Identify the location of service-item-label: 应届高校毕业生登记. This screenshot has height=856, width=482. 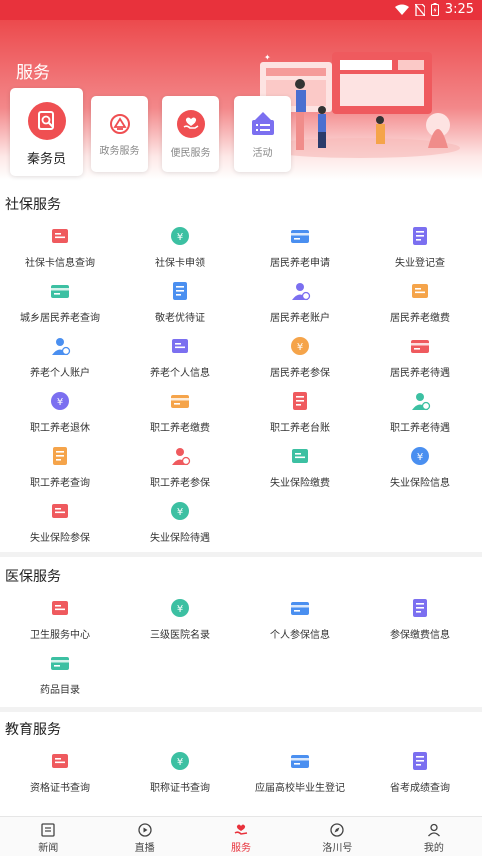
(300, 788).